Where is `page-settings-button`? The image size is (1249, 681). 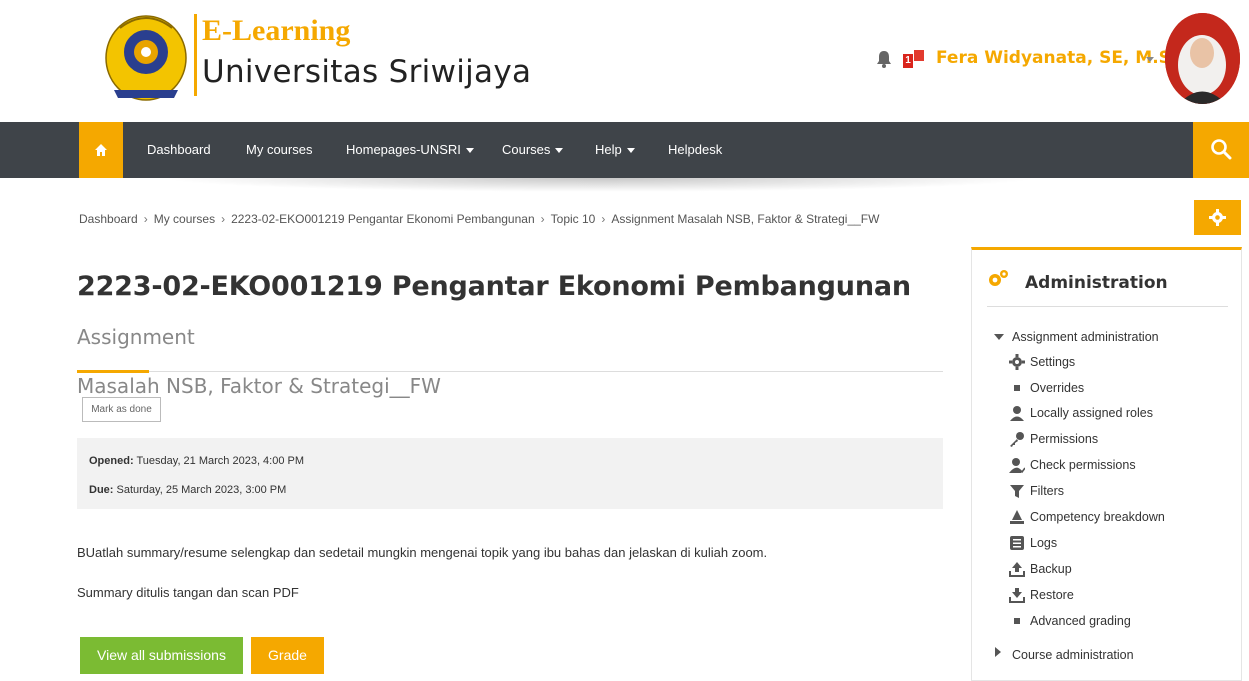 page-settings-button is located at coordinates (1217, 217).